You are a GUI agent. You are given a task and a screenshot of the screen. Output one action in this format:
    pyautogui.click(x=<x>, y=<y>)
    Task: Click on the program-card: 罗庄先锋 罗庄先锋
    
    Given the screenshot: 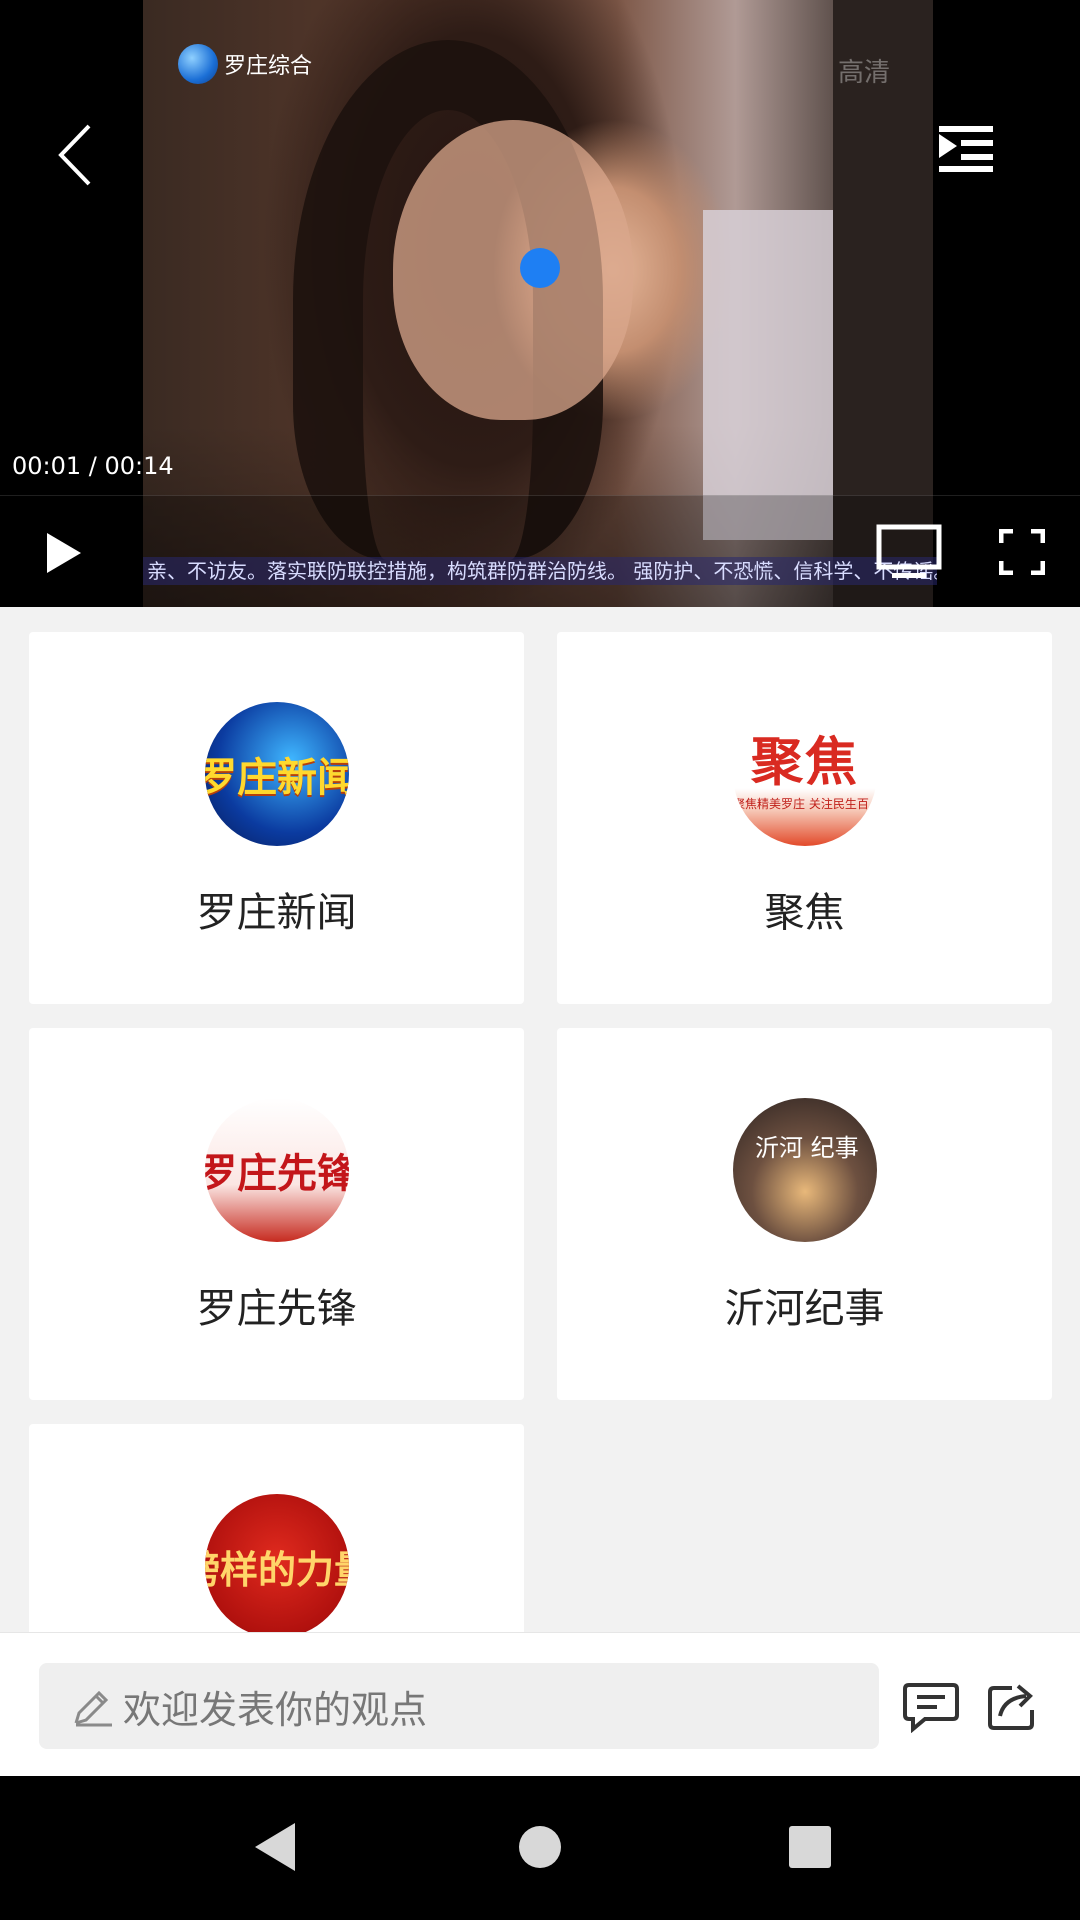 What is the action you would take?
    pyautogui.click(x=276, y=1214)
    